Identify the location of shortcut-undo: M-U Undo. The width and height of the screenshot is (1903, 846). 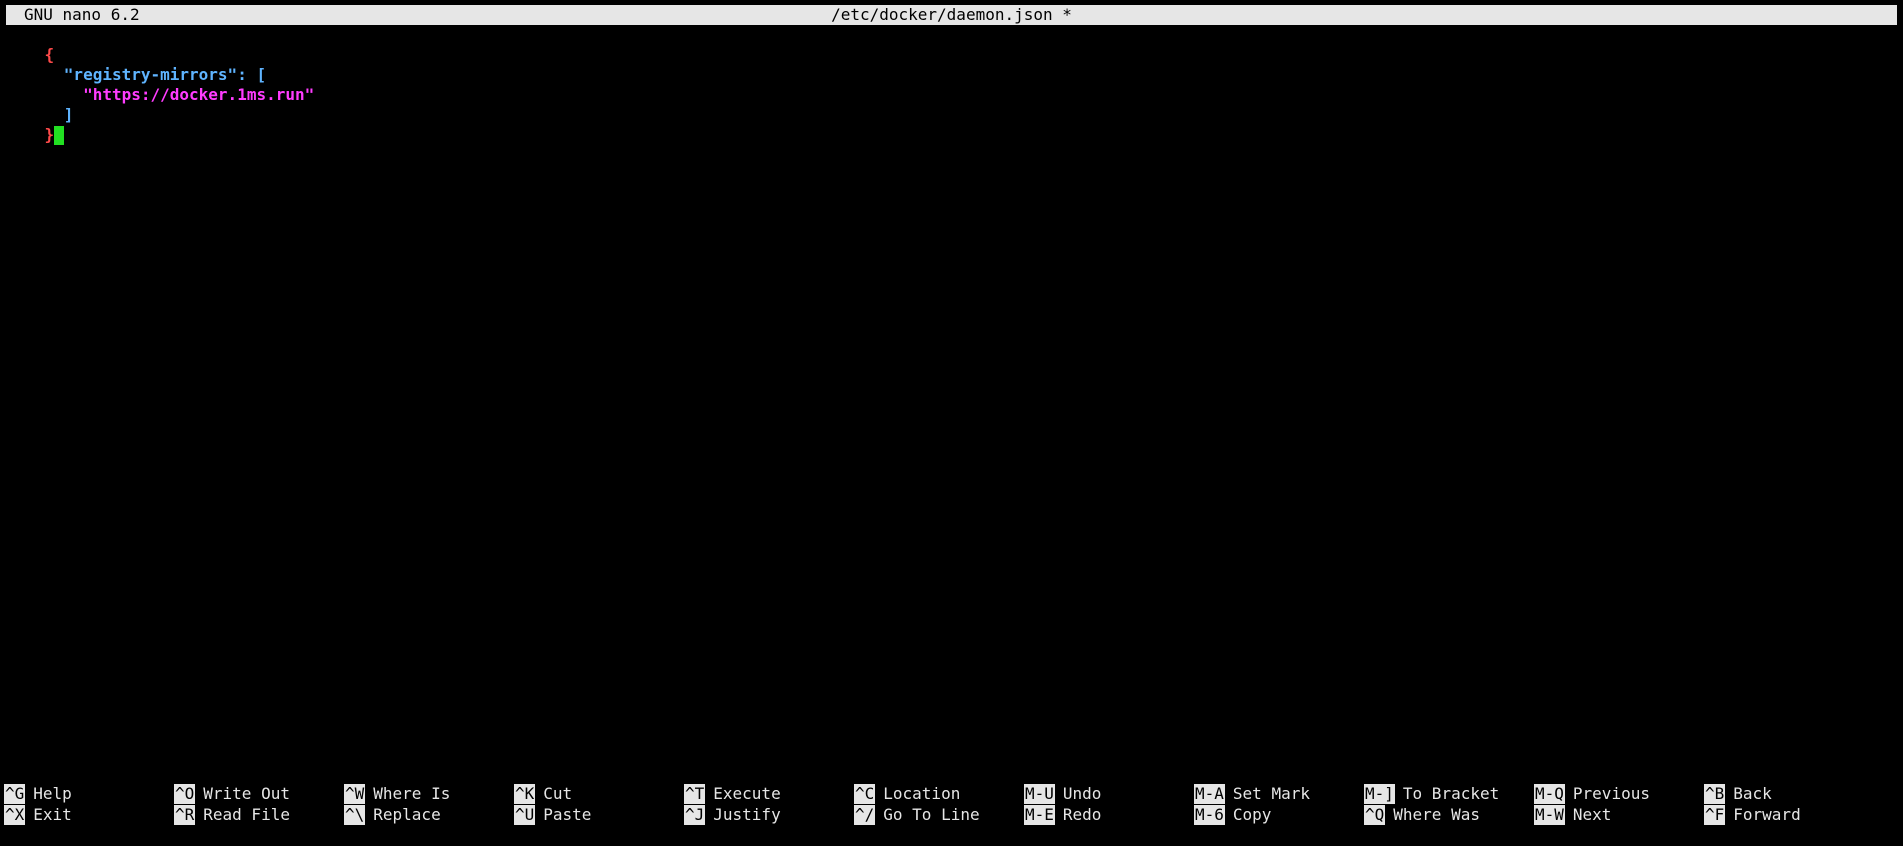
(1062, 794).